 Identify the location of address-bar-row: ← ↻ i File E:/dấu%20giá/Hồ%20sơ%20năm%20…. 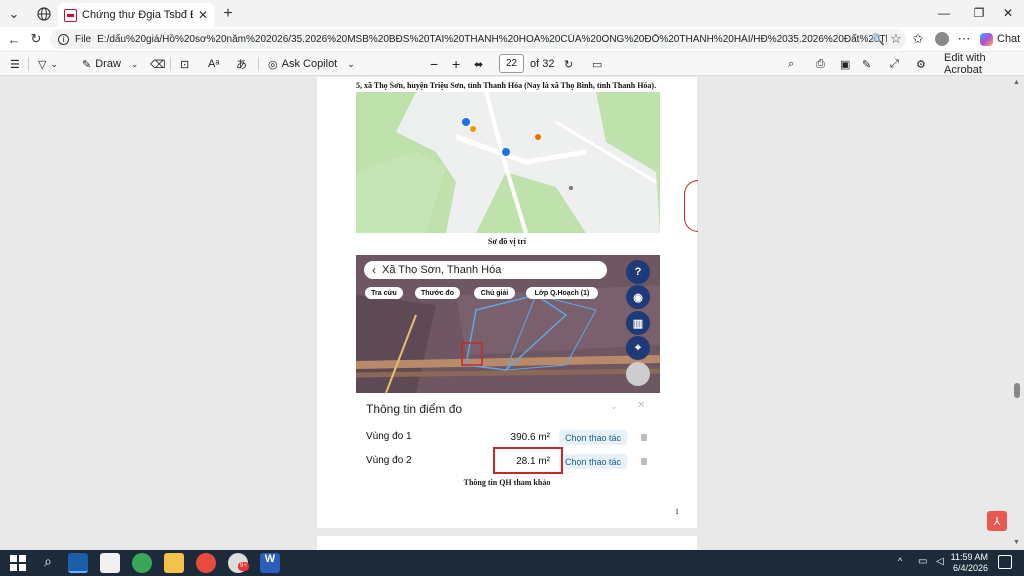
(512, 39).